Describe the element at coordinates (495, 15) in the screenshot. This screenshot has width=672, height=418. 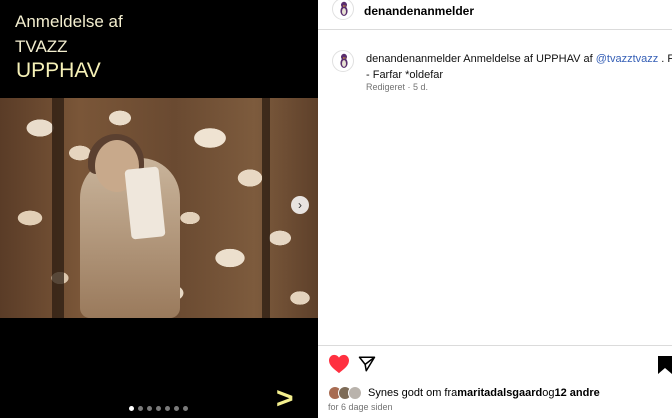
I see `post-header: denandenanmelder` at that location.